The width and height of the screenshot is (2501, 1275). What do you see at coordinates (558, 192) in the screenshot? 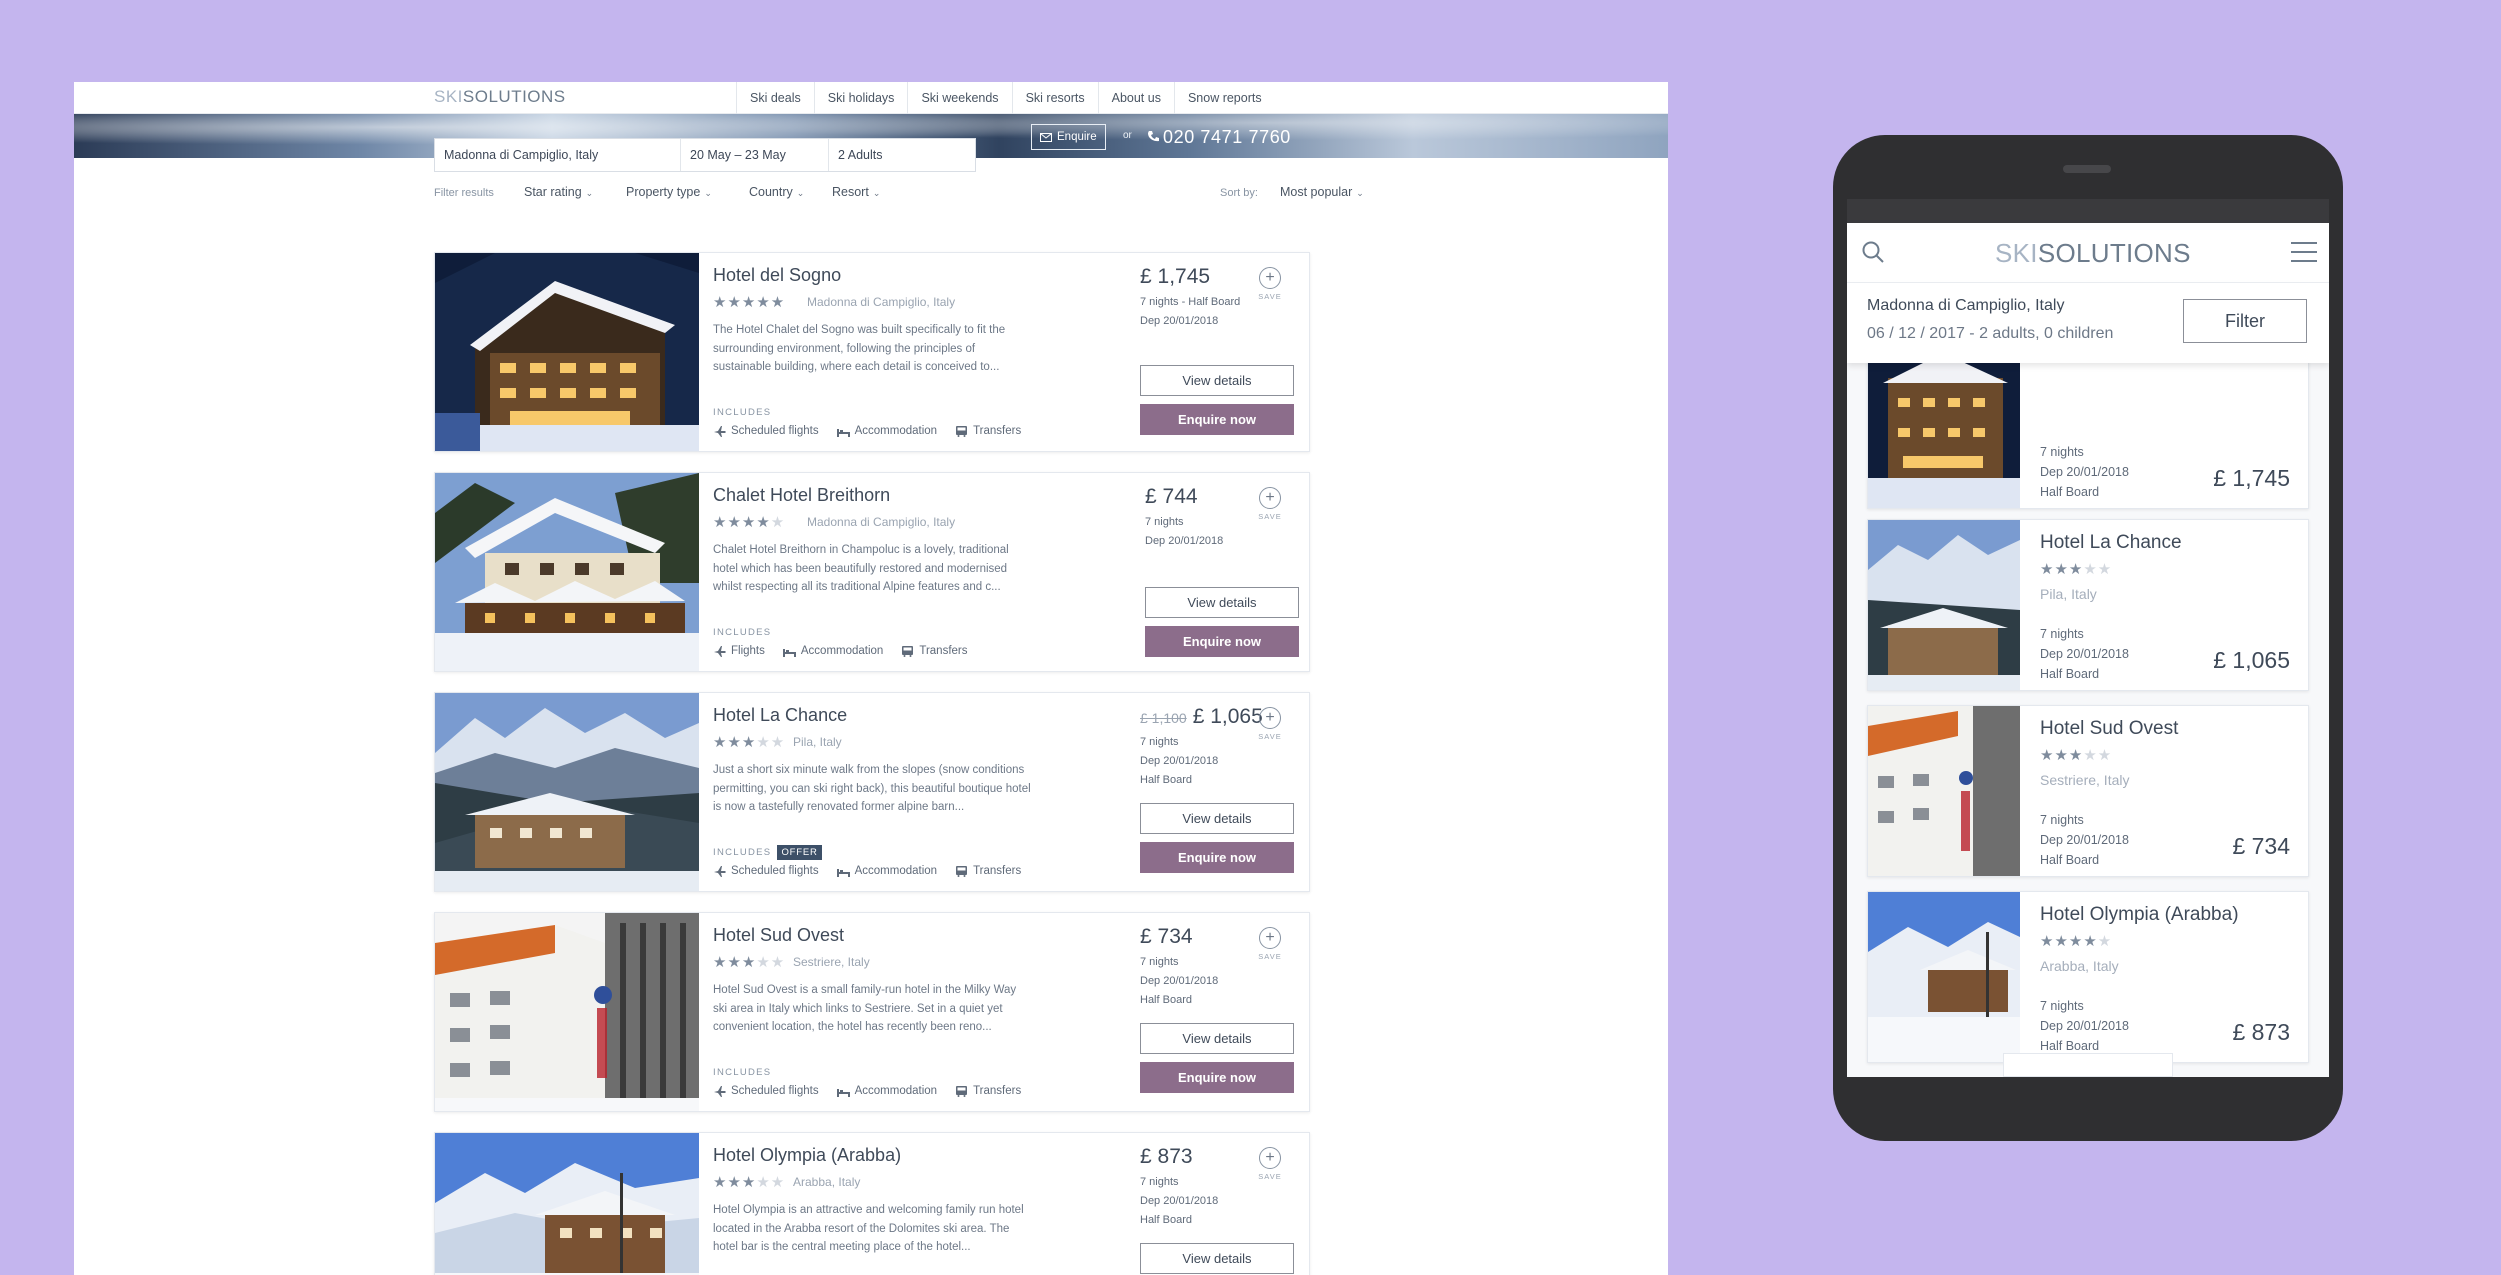
I see `filter-star-rating: Star rating ⌄` at bounding box center [558, 192].